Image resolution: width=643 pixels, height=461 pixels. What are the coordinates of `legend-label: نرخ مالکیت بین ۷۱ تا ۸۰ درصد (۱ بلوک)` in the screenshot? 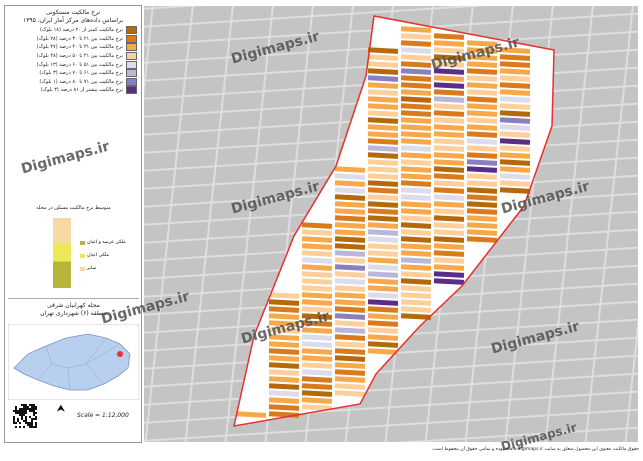 It's located at (81, 81).